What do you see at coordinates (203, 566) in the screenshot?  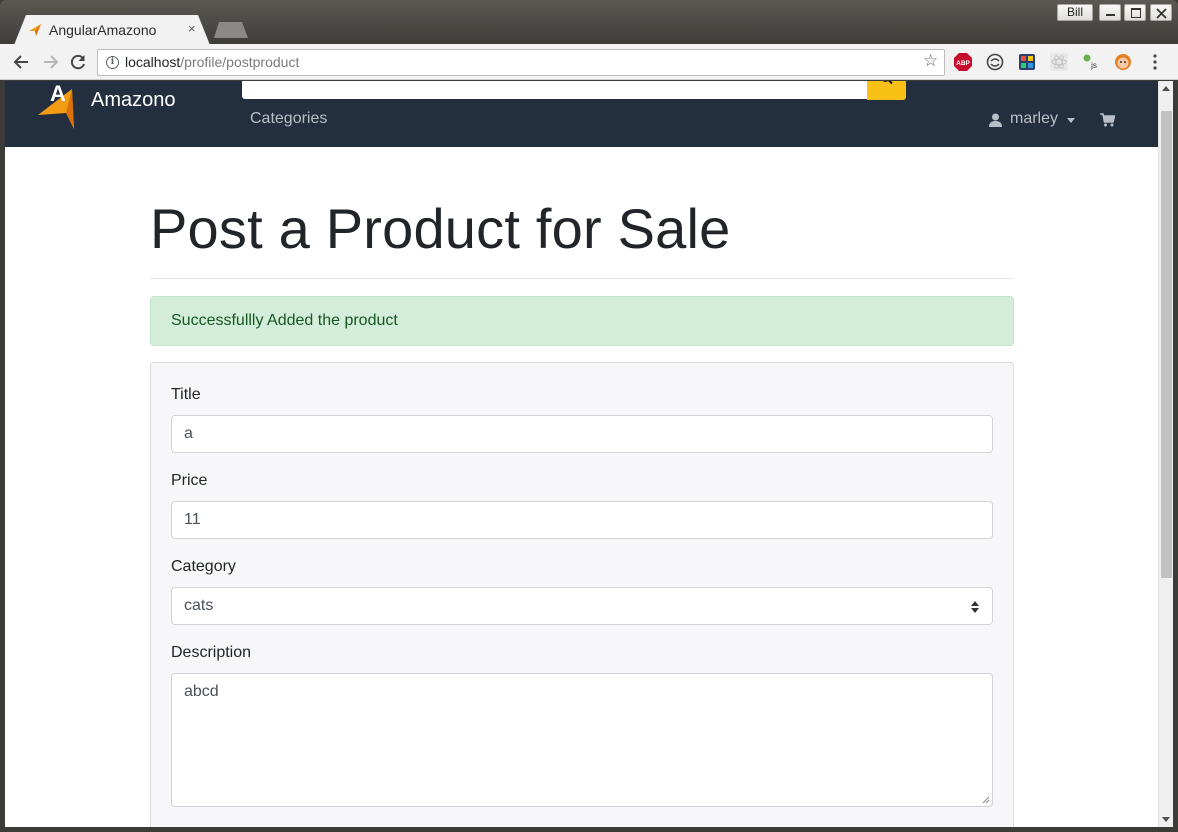 I see `category-label: Category` at bounding box center [203, 566].